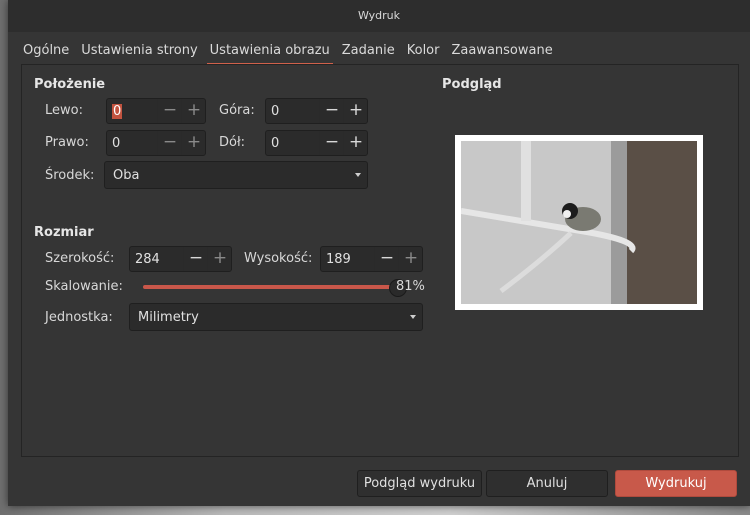  Describe the element at coordinates (64, 232) in the screenshot. I see `size-heading: Rozmiar` at that location.